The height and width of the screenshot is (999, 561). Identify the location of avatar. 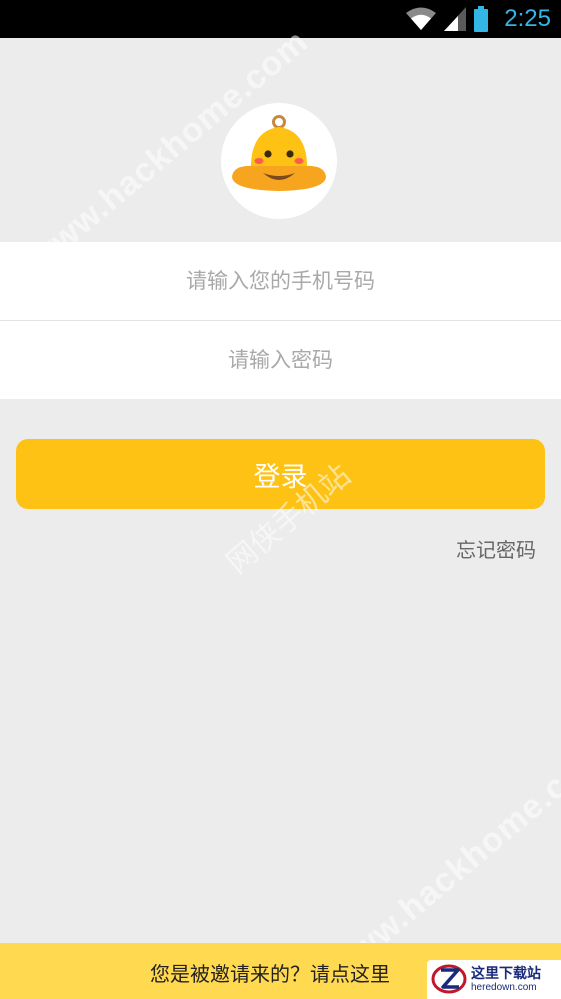
(279, 161).